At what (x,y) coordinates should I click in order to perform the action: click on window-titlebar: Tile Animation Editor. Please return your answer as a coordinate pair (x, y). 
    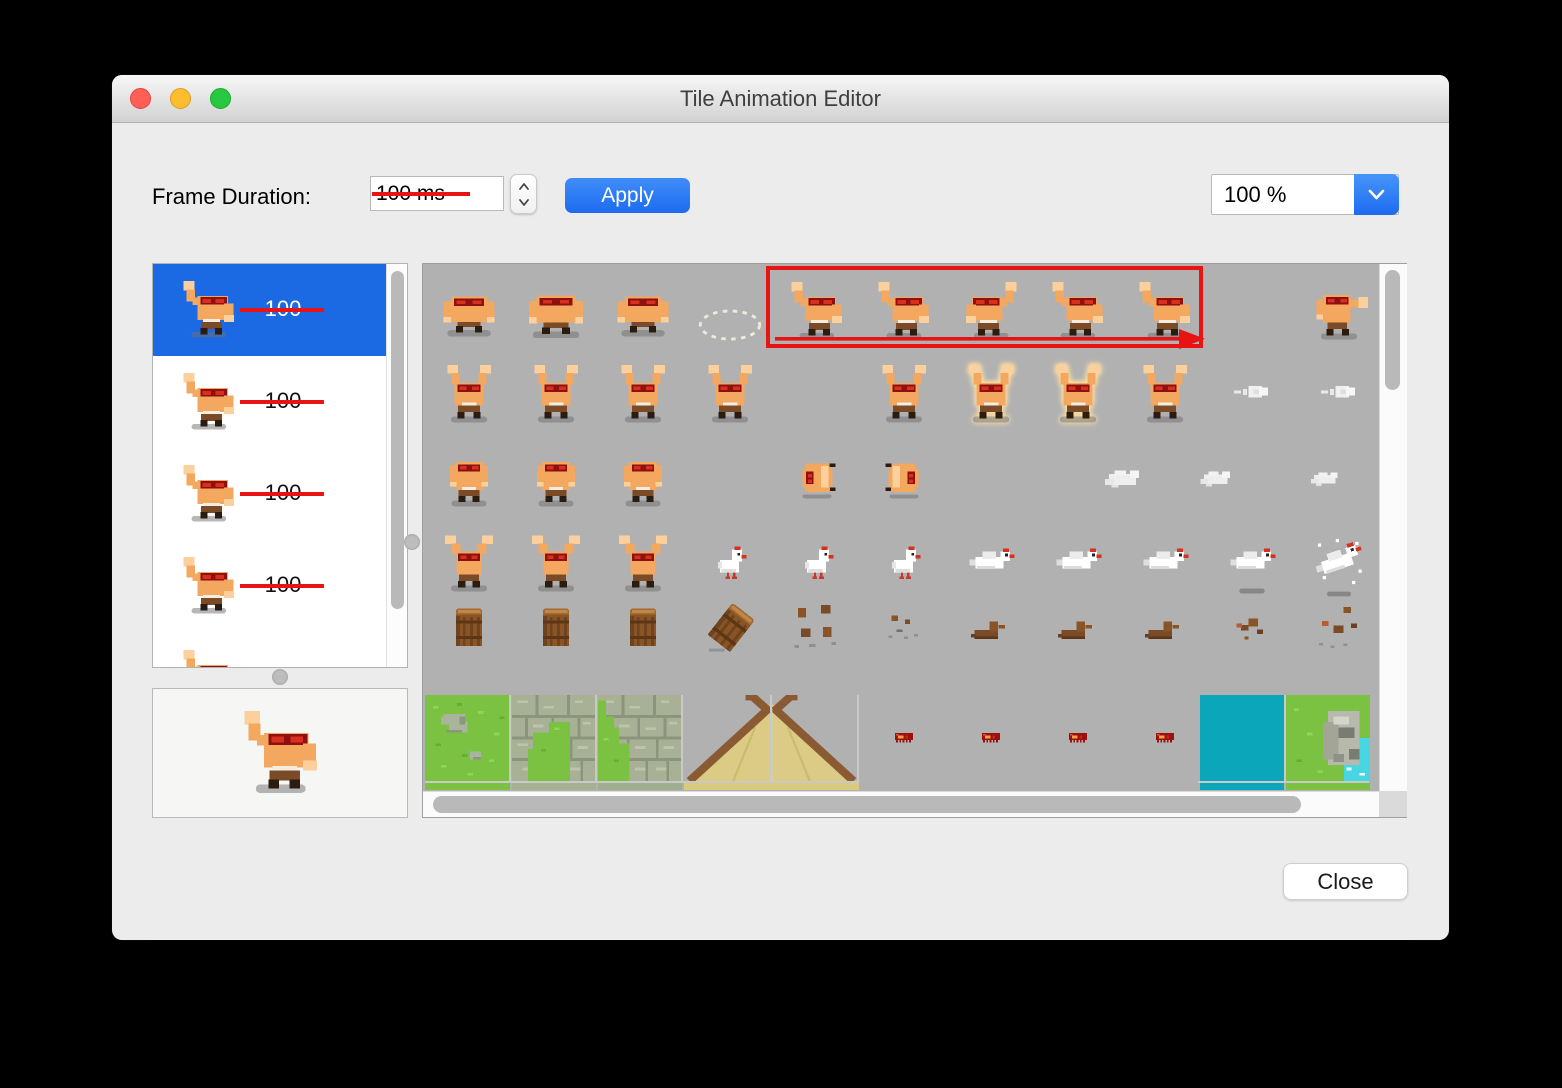
    Looking at the image, I should click on (780, 99).